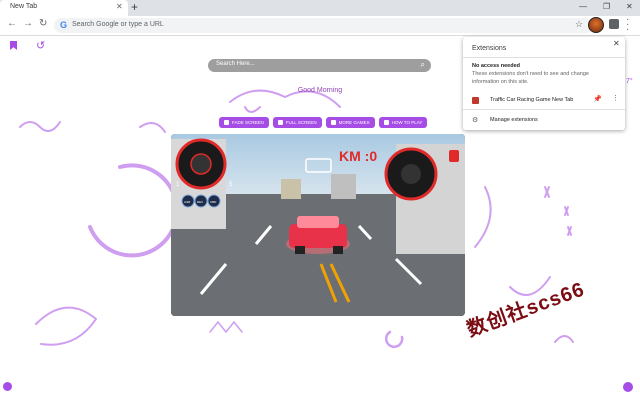 Image resolution: width=640 pixels, height=400 pixels. Describe the element at coordinates (358, 156) in the screenshot. I see `speed-readout: KM :0` at that location.